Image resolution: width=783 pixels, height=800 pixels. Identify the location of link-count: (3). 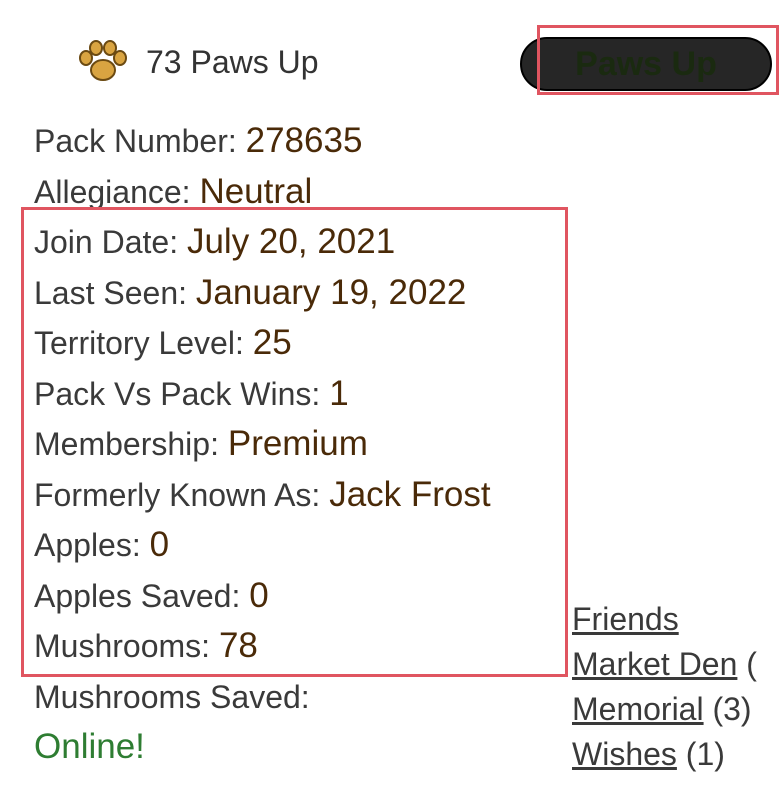
(727, 709).